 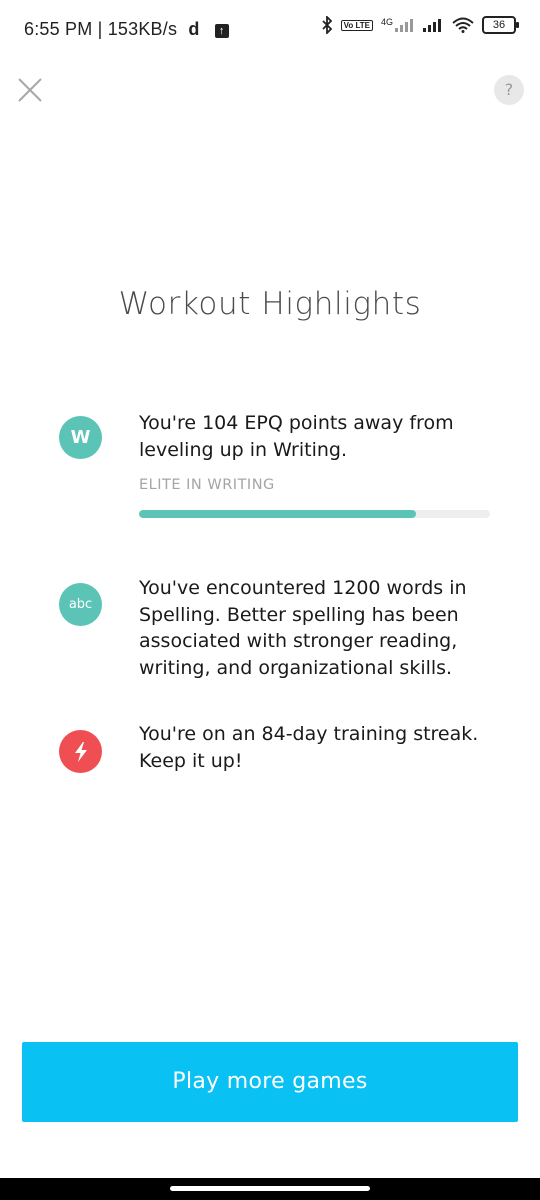 I want to click on writing-icon: W, so click(x=80, y=437).